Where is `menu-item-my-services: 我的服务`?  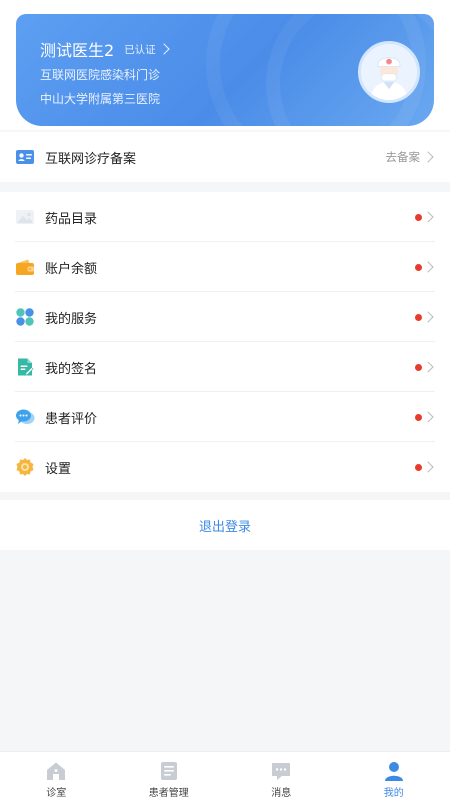 menu-item-my-services: 我的服务 is located at coordinates (225, 317).